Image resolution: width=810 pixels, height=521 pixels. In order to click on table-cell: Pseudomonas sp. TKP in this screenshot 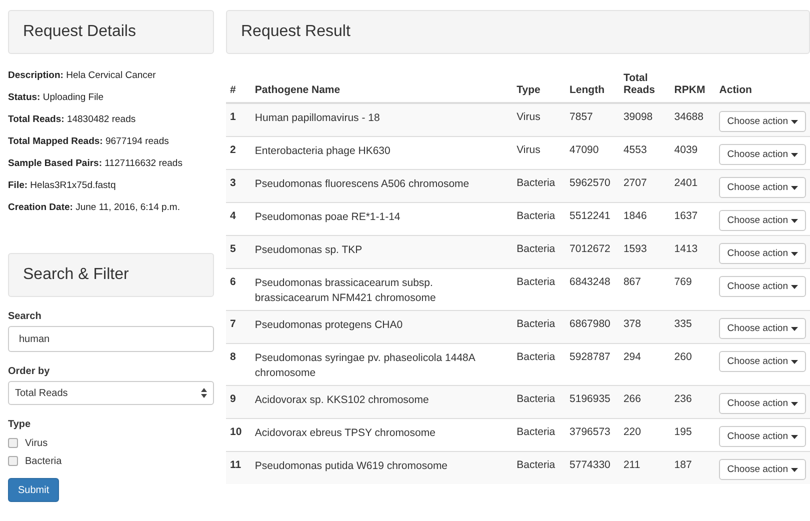, I will do `click(308, 250)`.